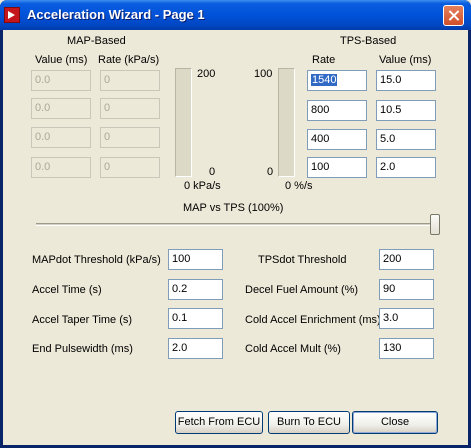 Image resolution: width=471 pixels, height=448 pixels. Describe the element at coordinates (406, 348) in the screenshot. I see `cold-accel-mult-field: 130` at that location.